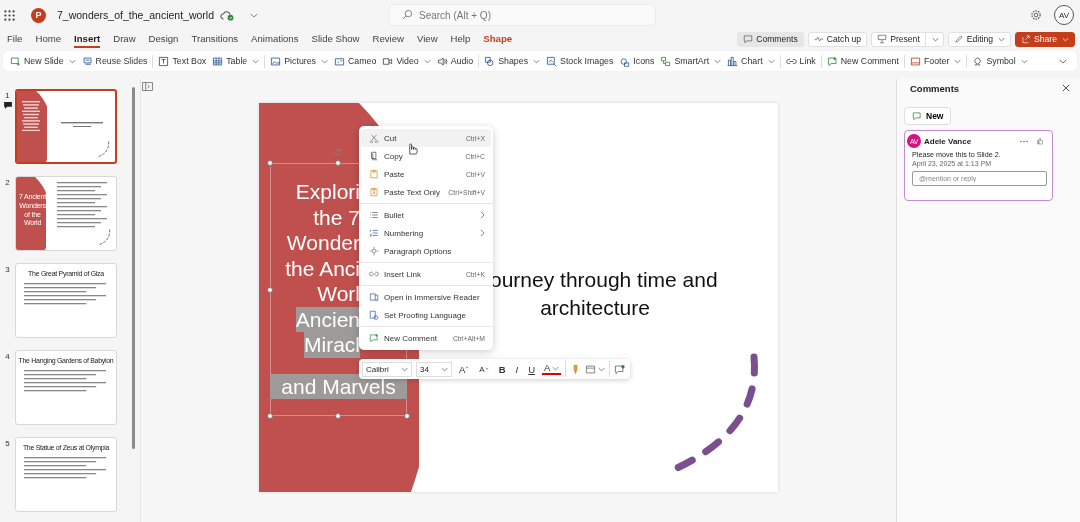  I want to click on cloud-icon, so click(227, 15).